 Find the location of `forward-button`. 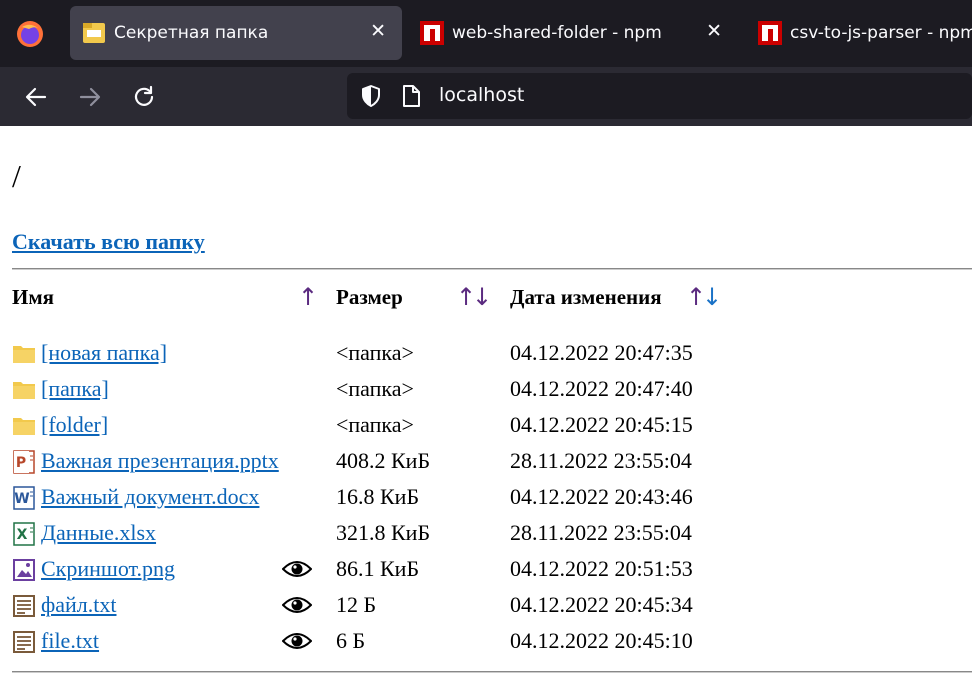

forward-button is located at coordinates (90, 97).